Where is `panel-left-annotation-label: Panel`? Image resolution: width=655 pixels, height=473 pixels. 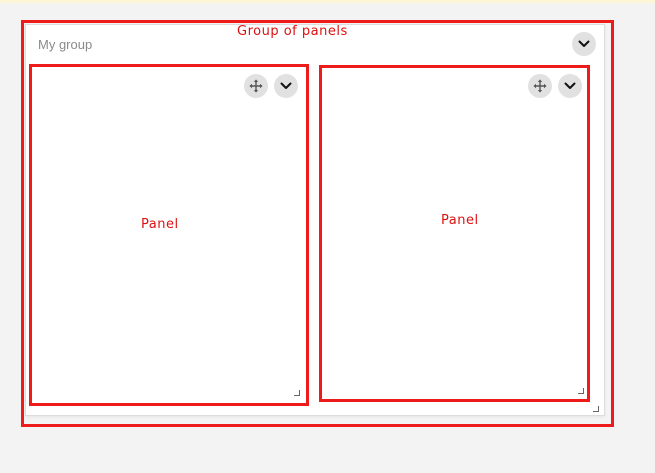 panel-left-annotation-label: Panel is located at coordinates (160, 224).